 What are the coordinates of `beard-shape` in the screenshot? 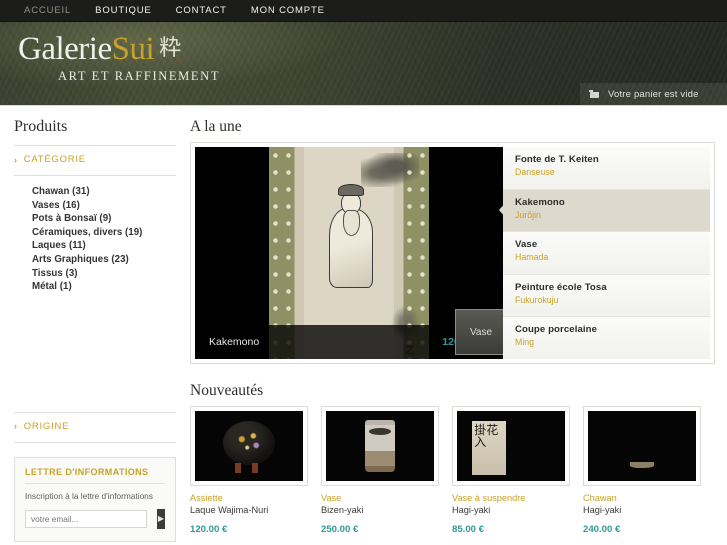 It's located at (352, 223).